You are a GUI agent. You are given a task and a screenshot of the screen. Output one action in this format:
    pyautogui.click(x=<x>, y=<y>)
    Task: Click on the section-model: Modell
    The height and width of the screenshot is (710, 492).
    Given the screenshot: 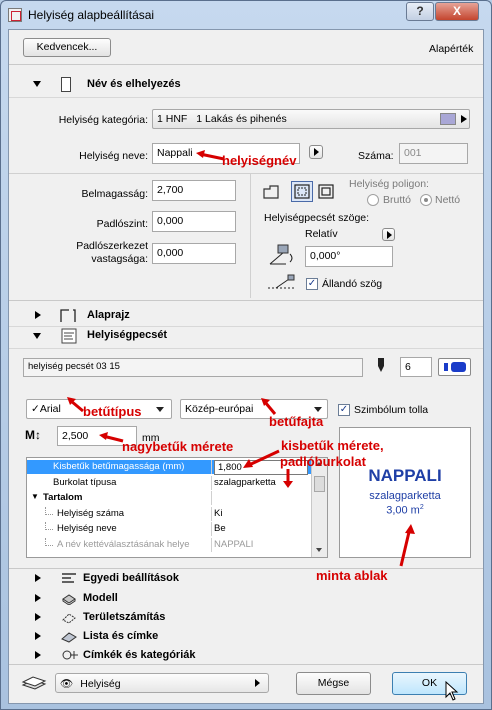 What is the action you would take?
    pyautogui.click(x=246, y=600)
    